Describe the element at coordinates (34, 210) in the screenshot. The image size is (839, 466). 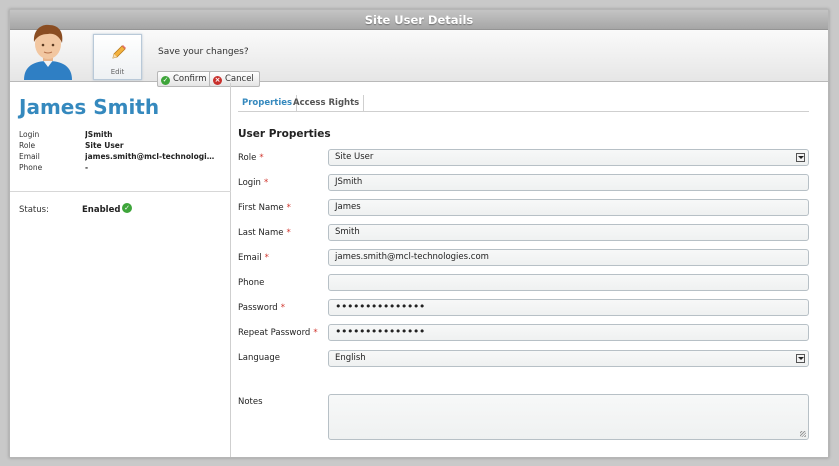
I see `status-label: Status:` at that location.